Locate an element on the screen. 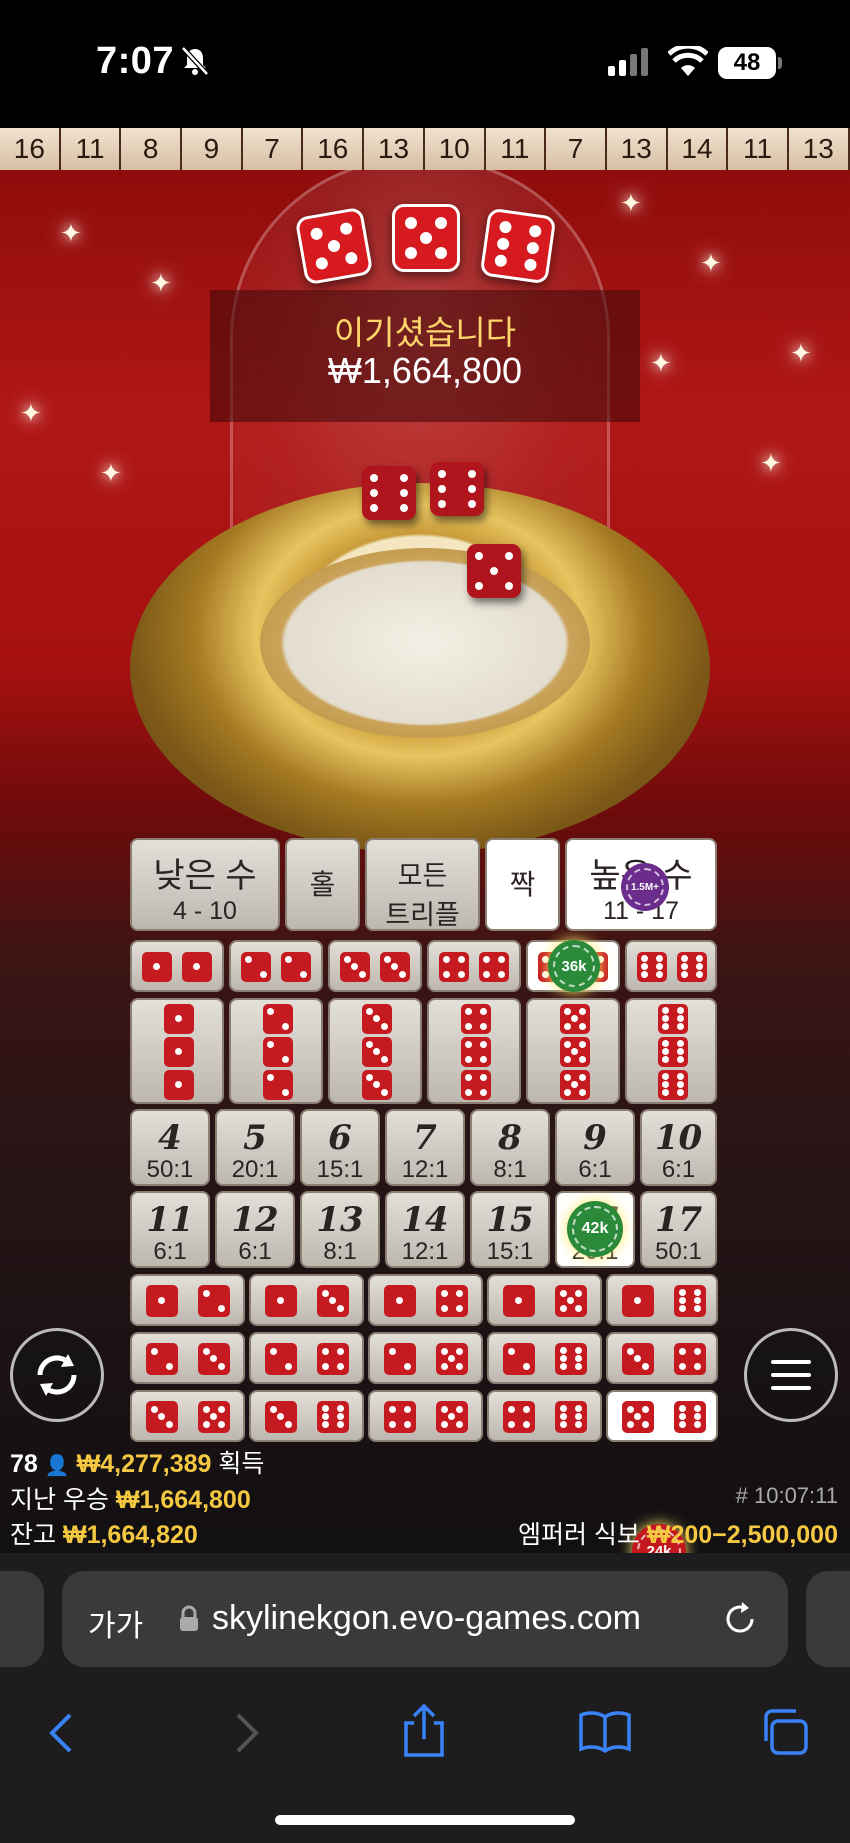 The height and width of the screenshot is (1843, 850). total-odds: 6:1 is located at coordinates (595, 1169).